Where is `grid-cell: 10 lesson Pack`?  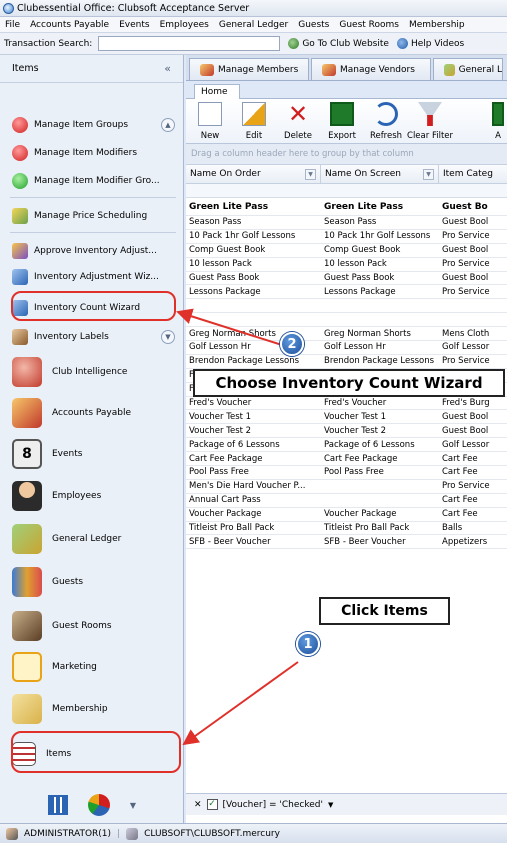 grid-cell: 10 lesson Pack is located at coordinates (220, 264).